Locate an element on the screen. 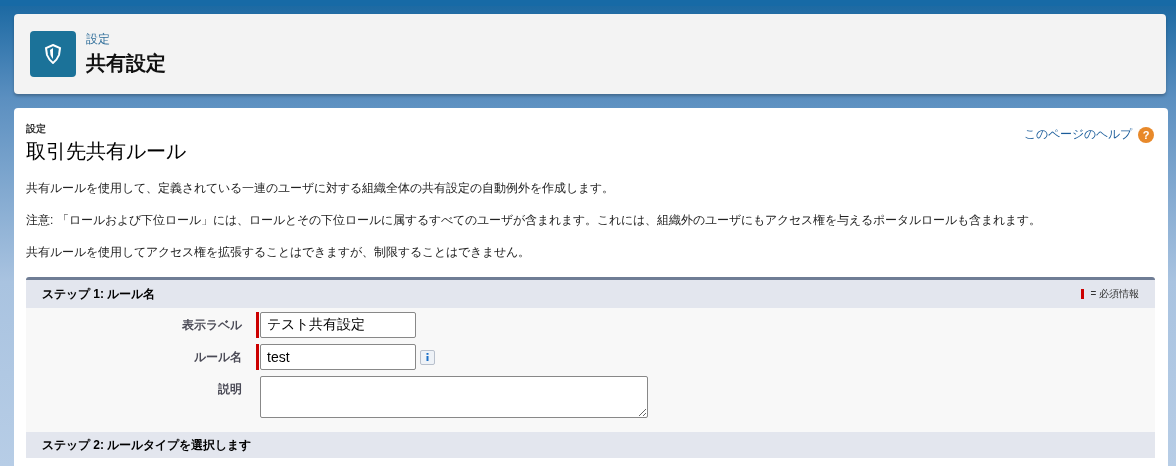  description-text: 共有ルールを使用してアクセス権を拡張することはできますが、制限することはできません。 is located at coordinates (278, 252).